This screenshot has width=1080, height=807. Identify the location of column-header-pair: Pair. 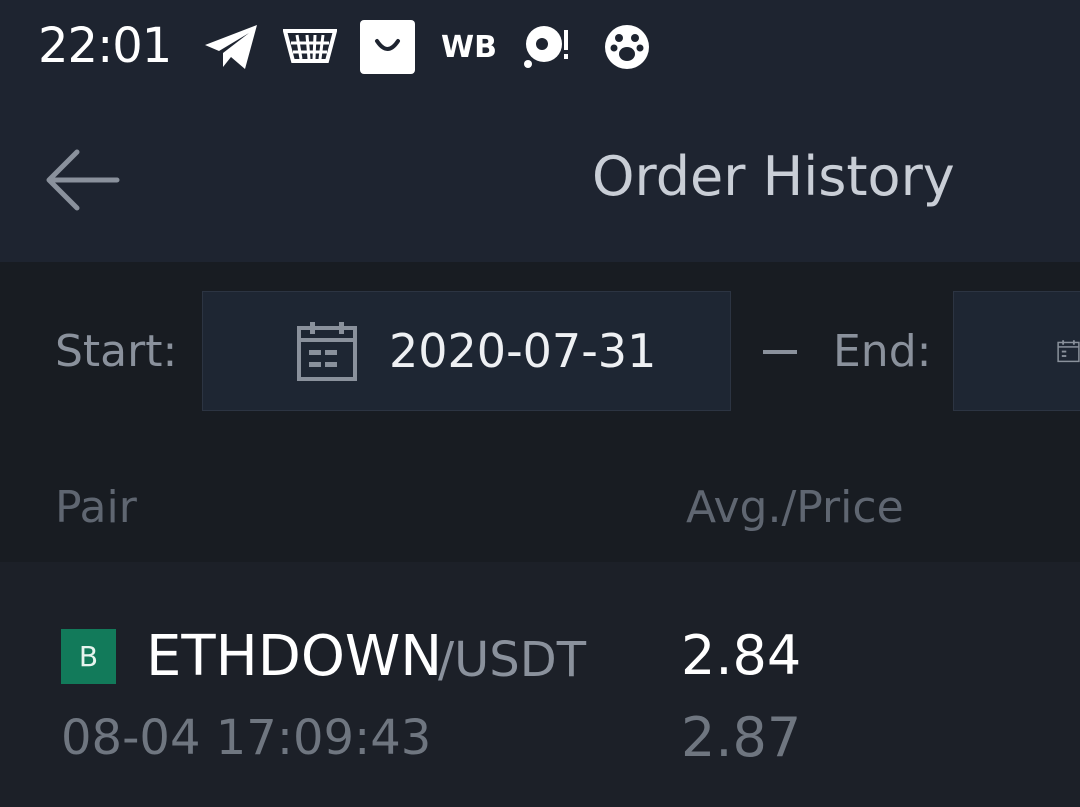
(96, 507).